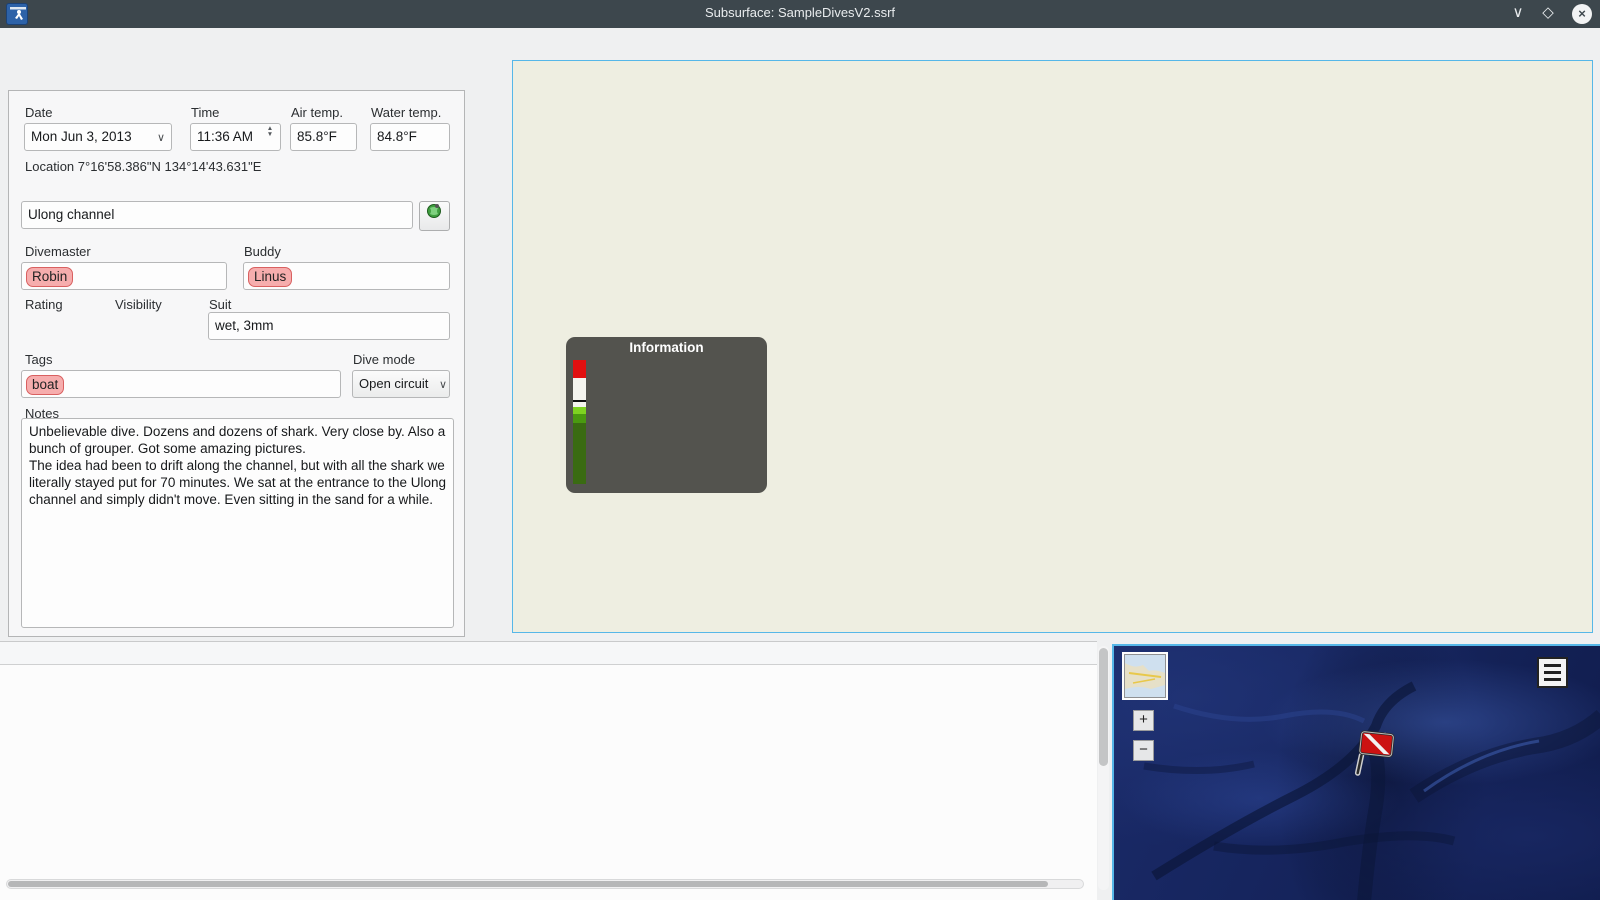 The height and width of the screenshot is (900, 1600). Describe the element at coordinates (50, 277) in the screenshot. I see `divemaster-tag: Robin` at that location.